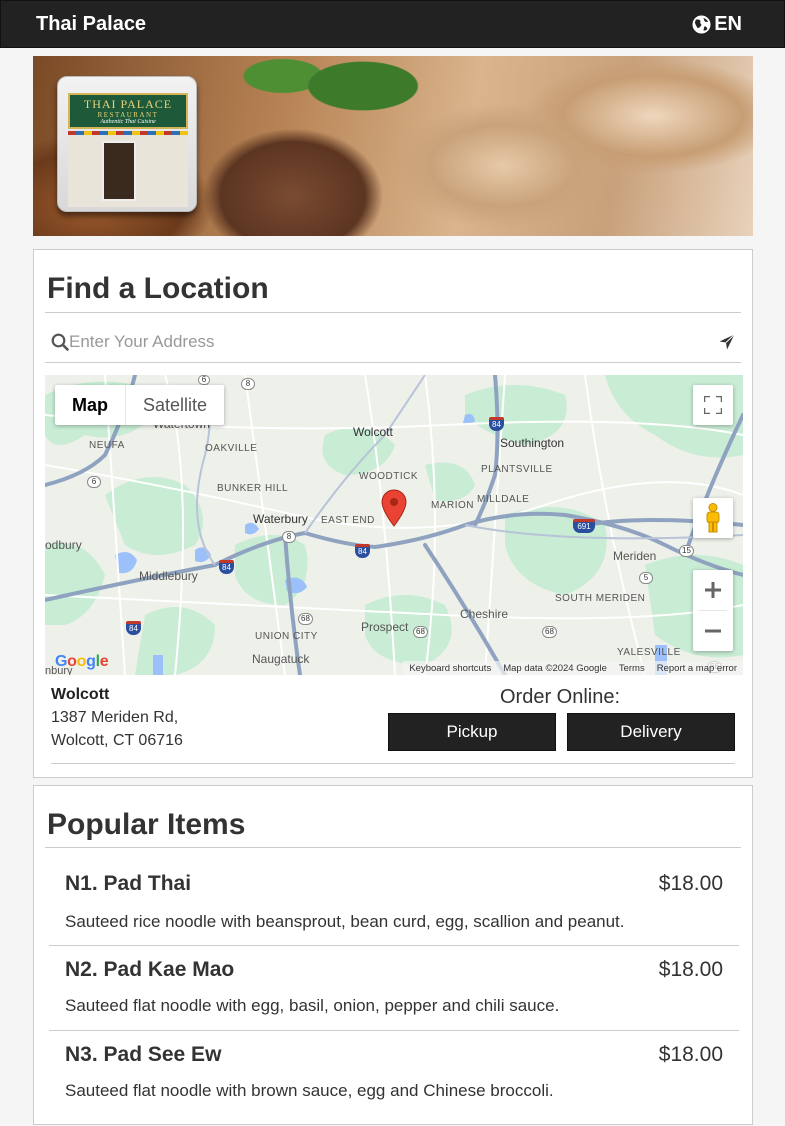 This screenshot has height=1126, width=785. What do you see at coordinates (394, 508) in the screenshot?
I see `location-marker-icon` at bounding box center [394, 508].